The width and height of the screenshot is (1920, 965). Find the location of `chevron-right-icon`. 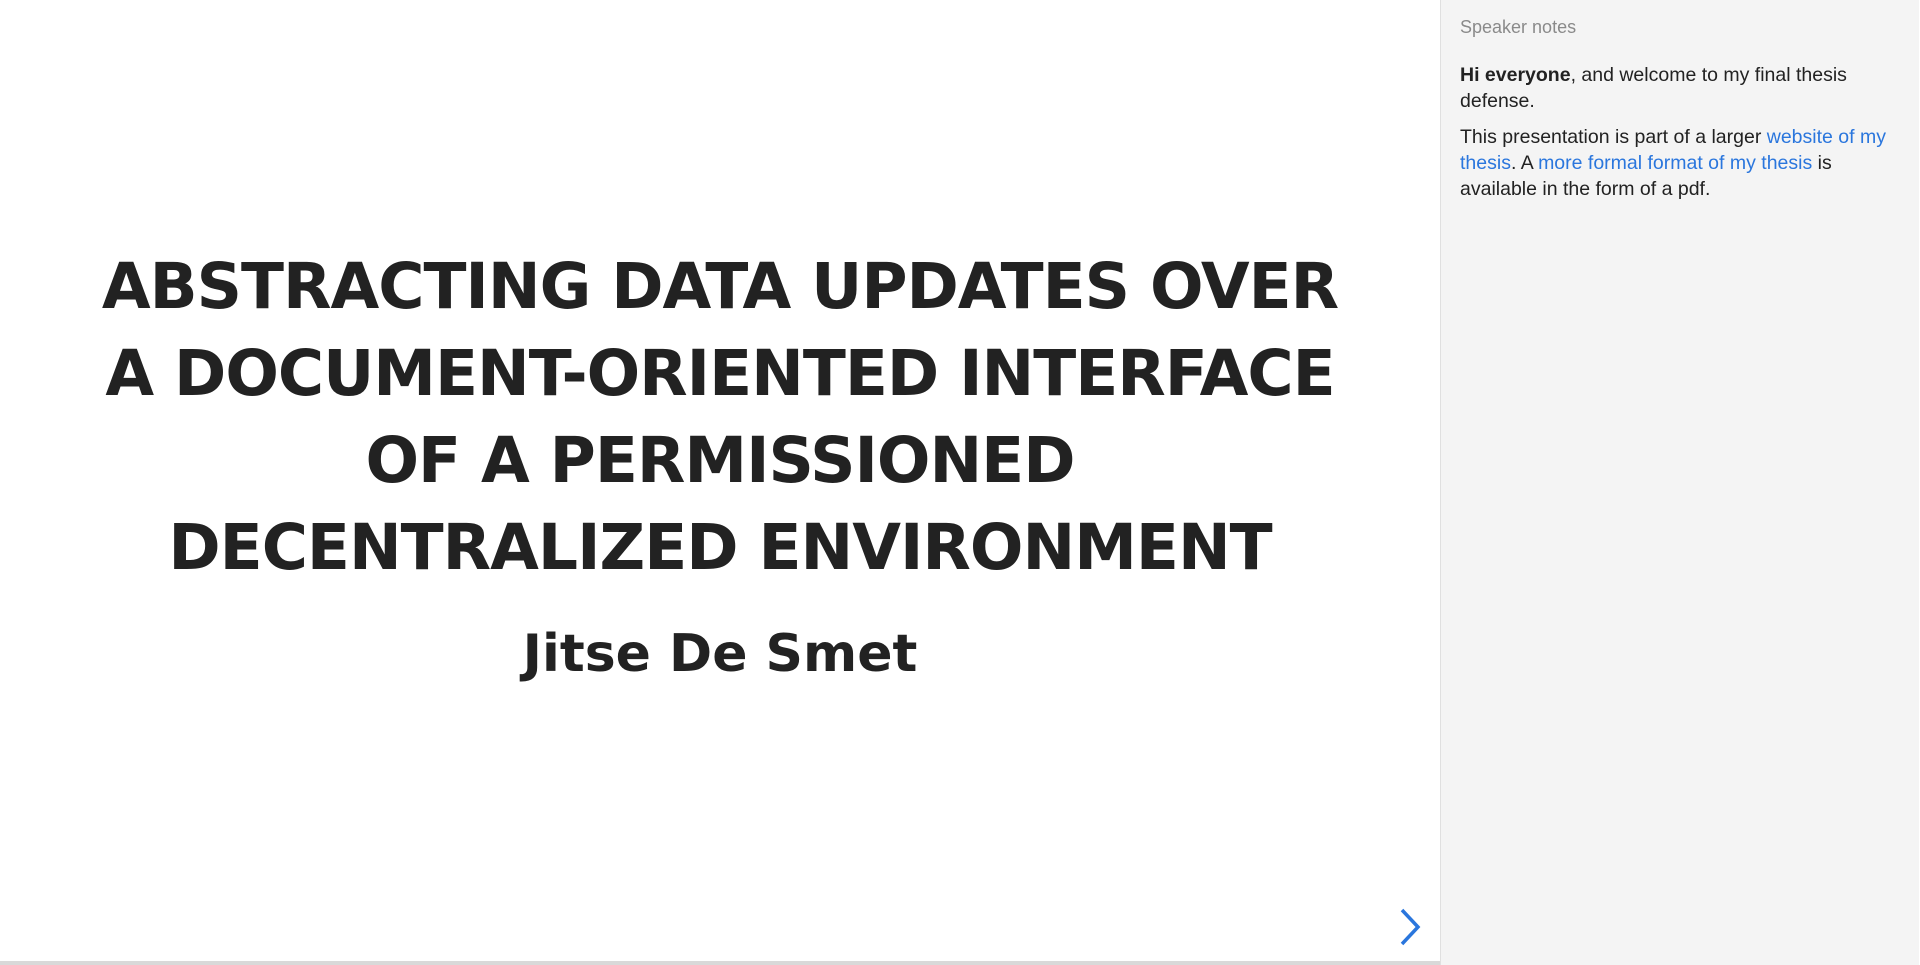

chevron-right-icon is located at coordinates (1410, 927).